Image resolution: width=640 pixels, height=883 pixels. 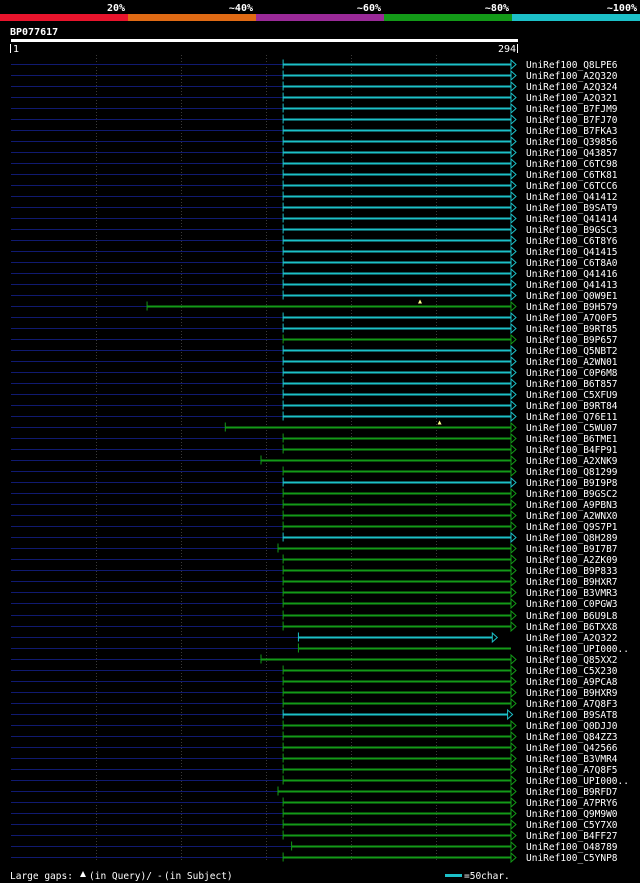 What do you see at coordinates (572, 296) in the screenshot?
I see `hit-label: UniRef100_Q0W9E1` at bounding box center [572, 296].